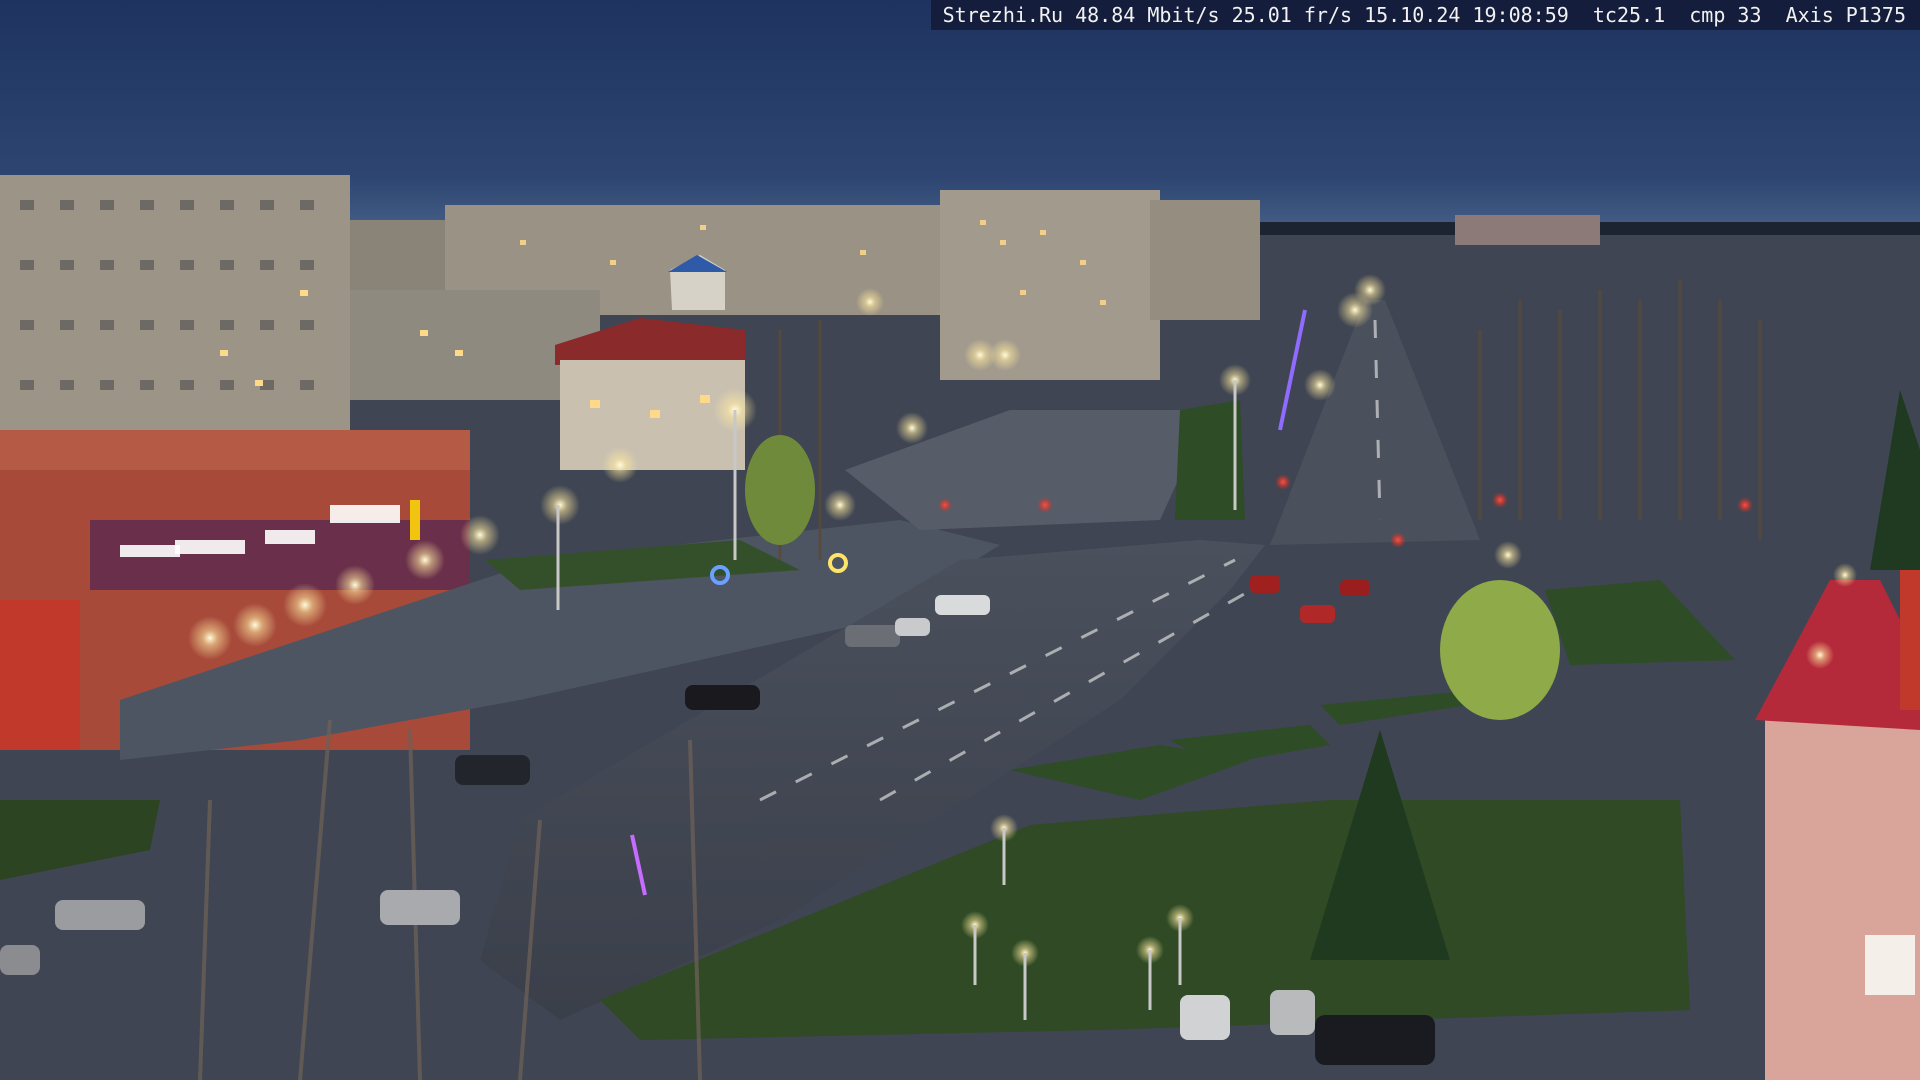 The image size is (1920, 1080). Describe the element at coordinates (1412, 15) in the screenshot. I see `osd-date: 15.10.24` at that location.